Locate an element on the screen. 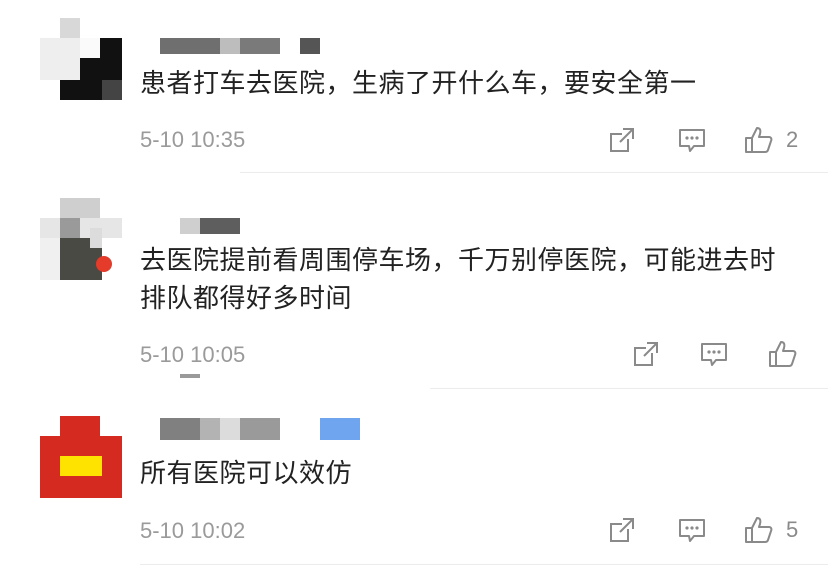 This screenshot has width=828, height=571. comment-text: 去医院提前看周围停车场，千万别停医院，可能进去时排队都得好多时间 is located at coordinates (458, 280).